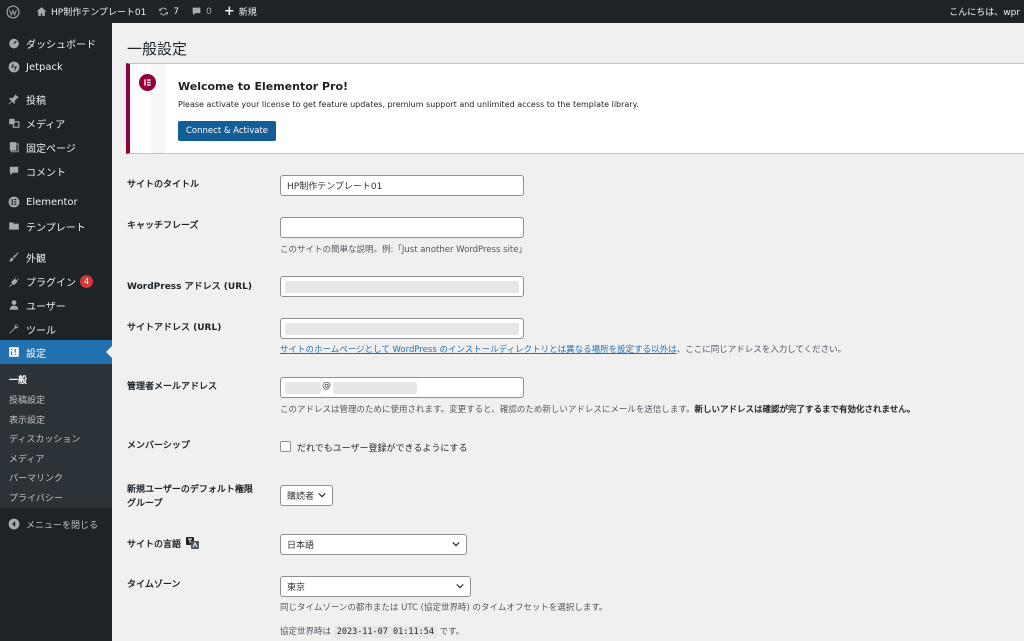 This screenshot has width=1024, height=641. I want to click on submenu-general: 一般, so click(18, 379).